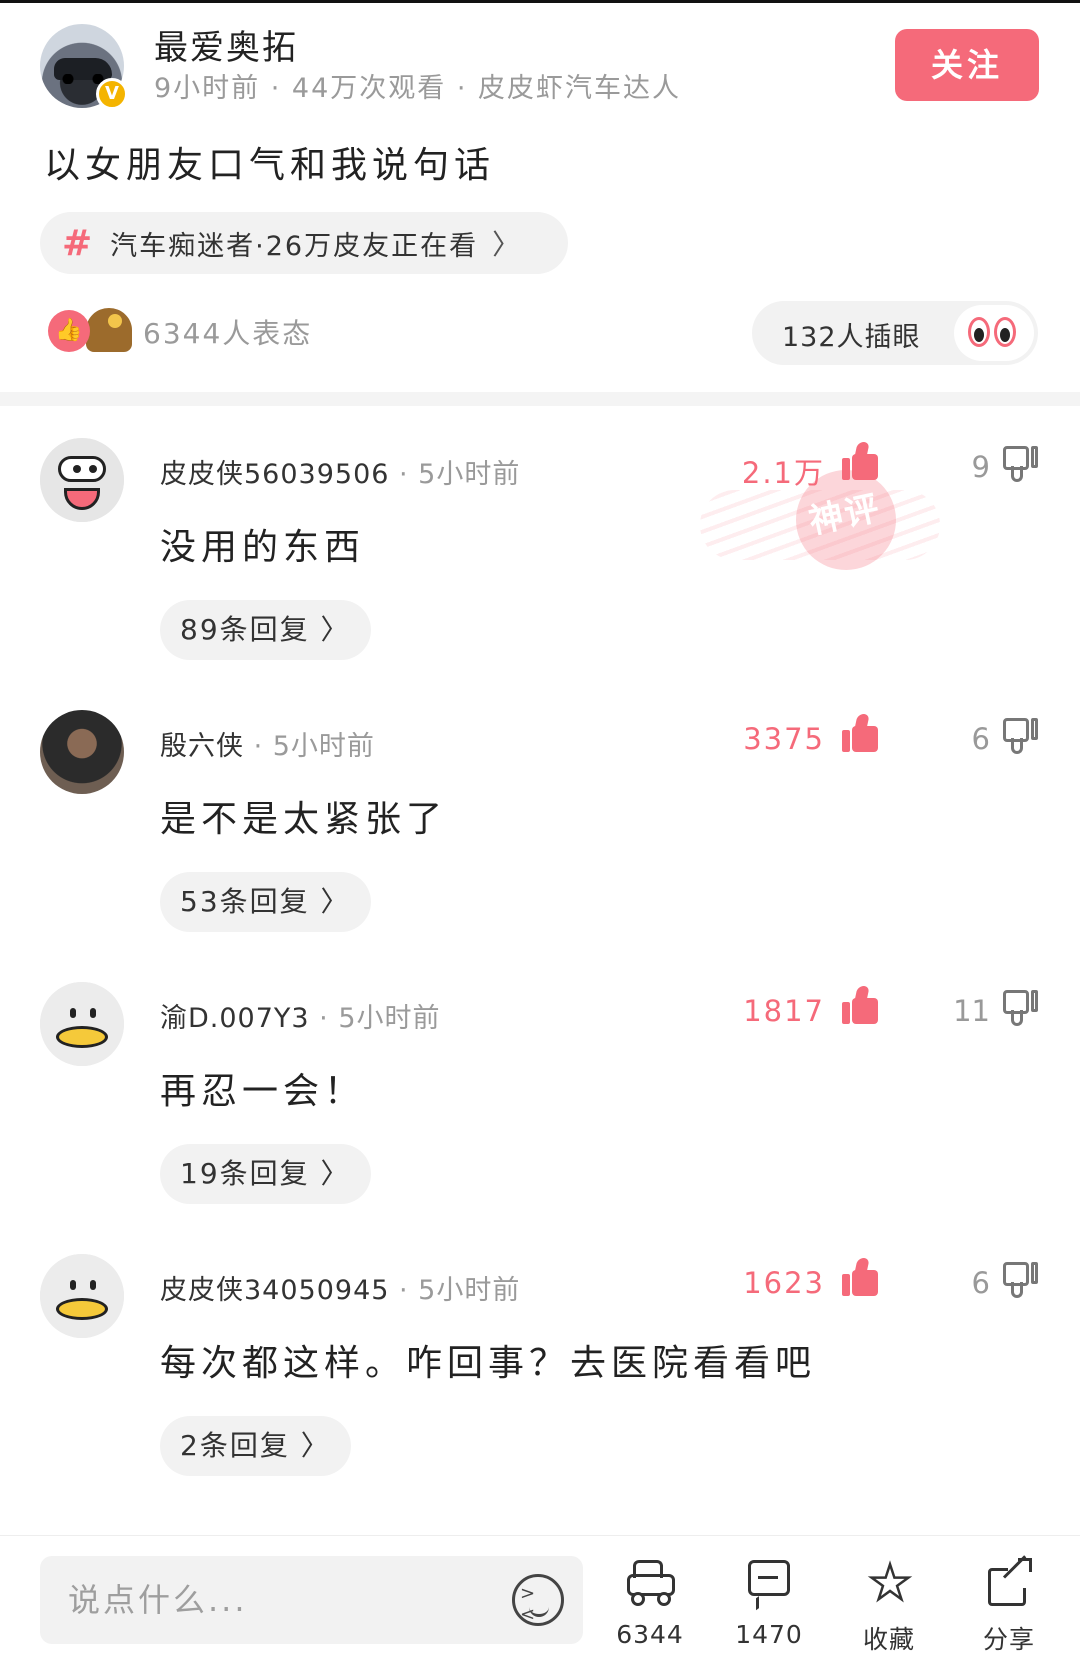 This screenshot has width=1080, height=1665. I want to click on like-count: 3375, so click(784, 739).